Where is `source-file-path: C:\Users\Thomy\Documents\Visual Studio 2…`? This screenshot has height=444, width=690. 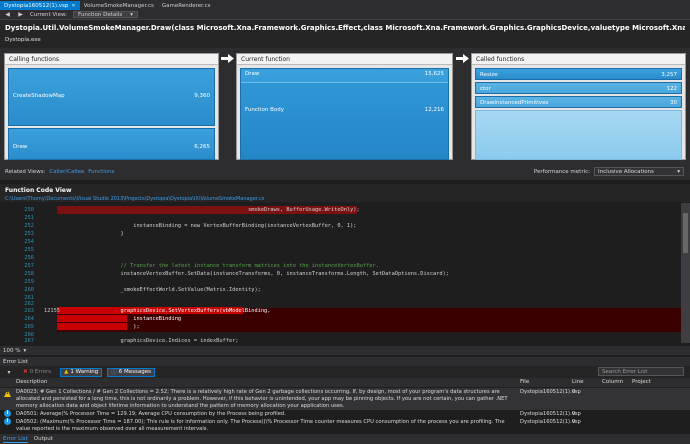 source-file-path: C:\Users\Thomy\Documents\Visual Studio 2… is located at coordinates (345, 199).